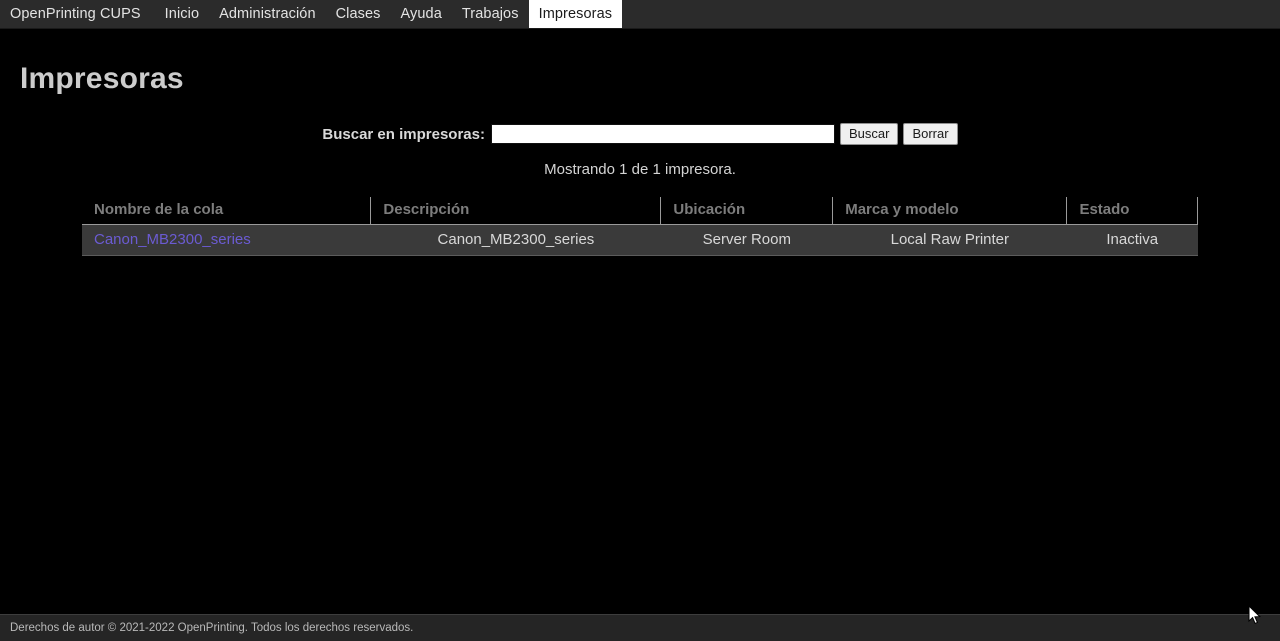 This screenshot has height=641, width=1280. I want to click on search-submit-button: Buscar, so click(869, 134).